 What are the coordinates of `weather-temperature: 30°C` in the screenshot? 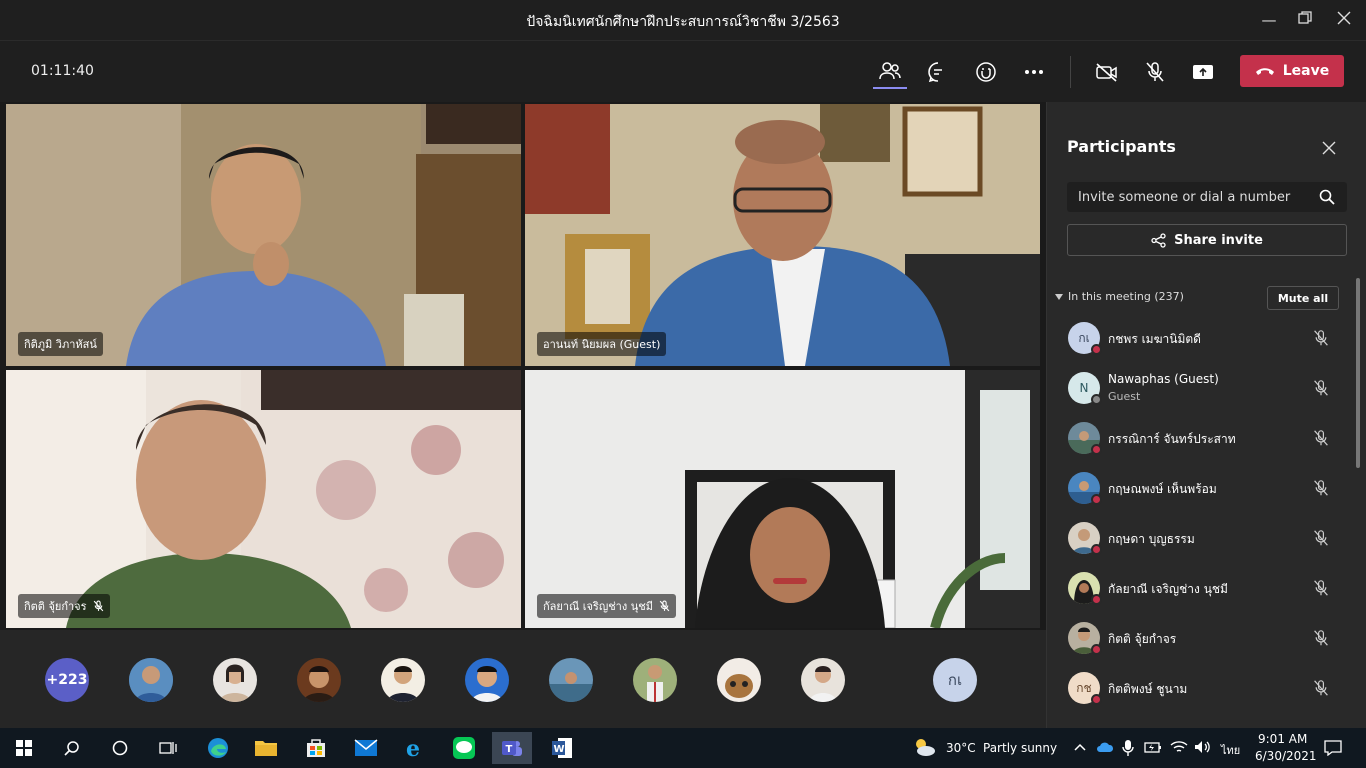 It's located at (961, 748).